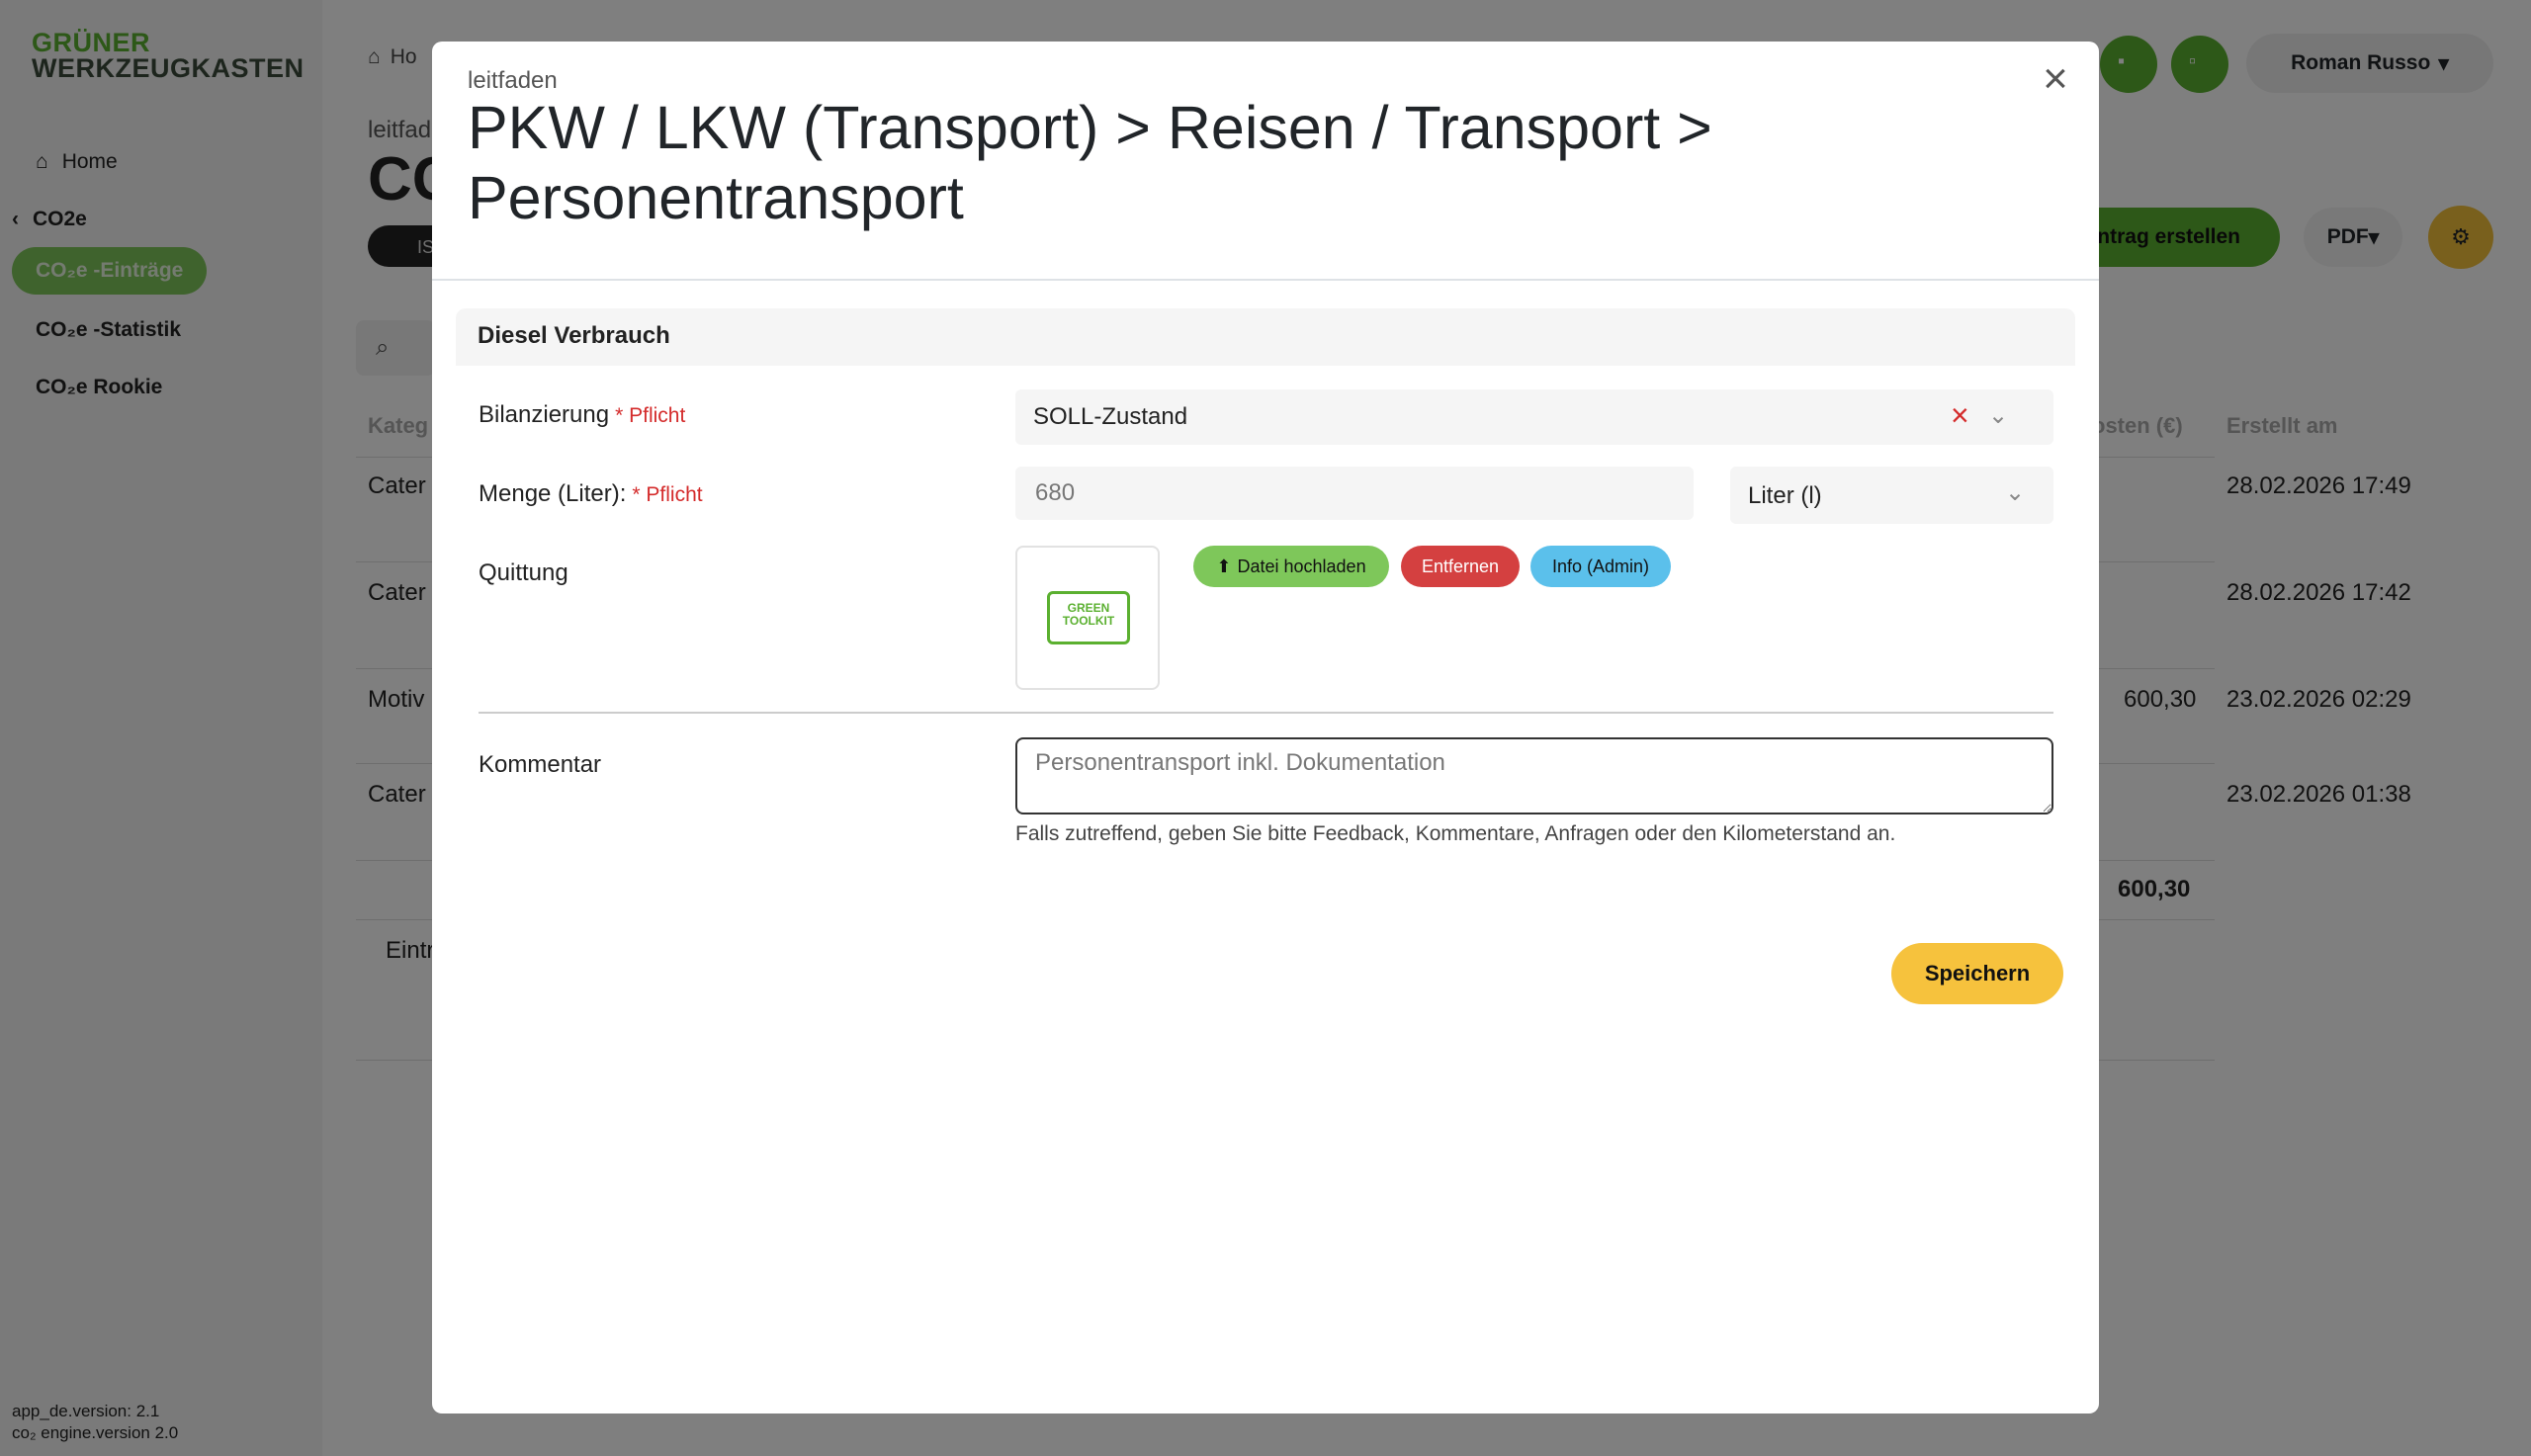  What do you see at coordinates (1110, 416) in the screenshot?
I see `select-value: SOLL-Zustand` at bounding box center [1110, 416].